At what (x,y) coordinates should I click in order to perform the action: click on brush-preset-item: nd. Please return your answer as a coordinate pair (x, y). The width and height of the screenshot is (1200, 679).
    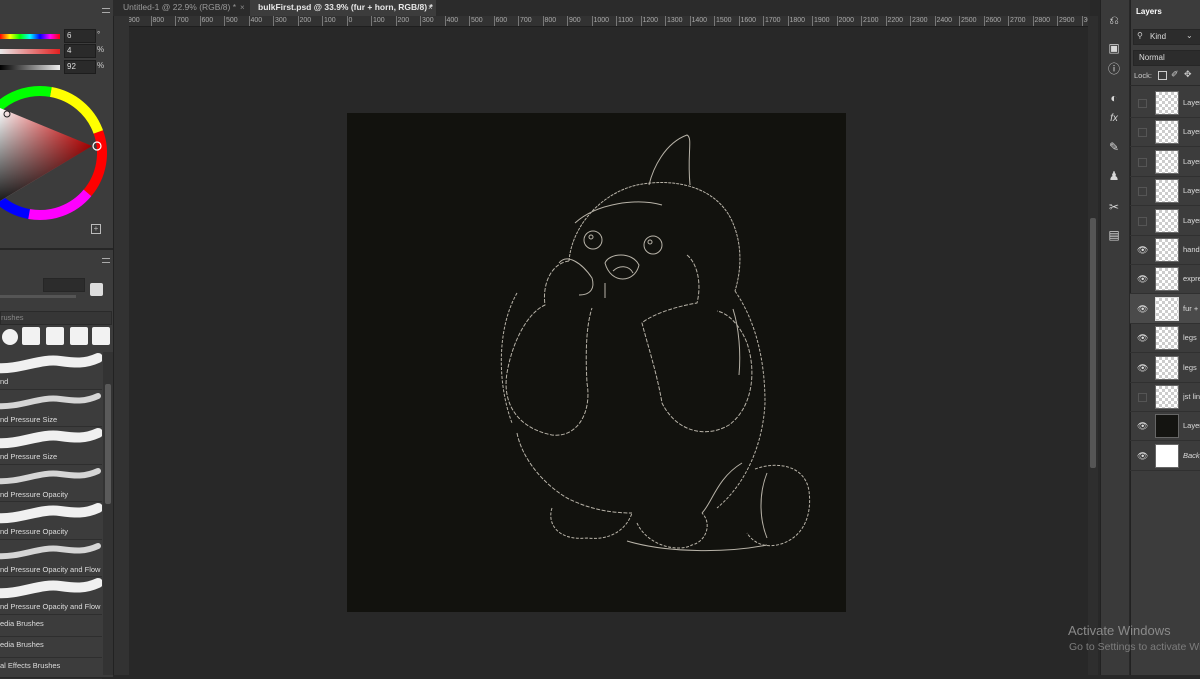
    Looking at the image, I should click on (51, 371).